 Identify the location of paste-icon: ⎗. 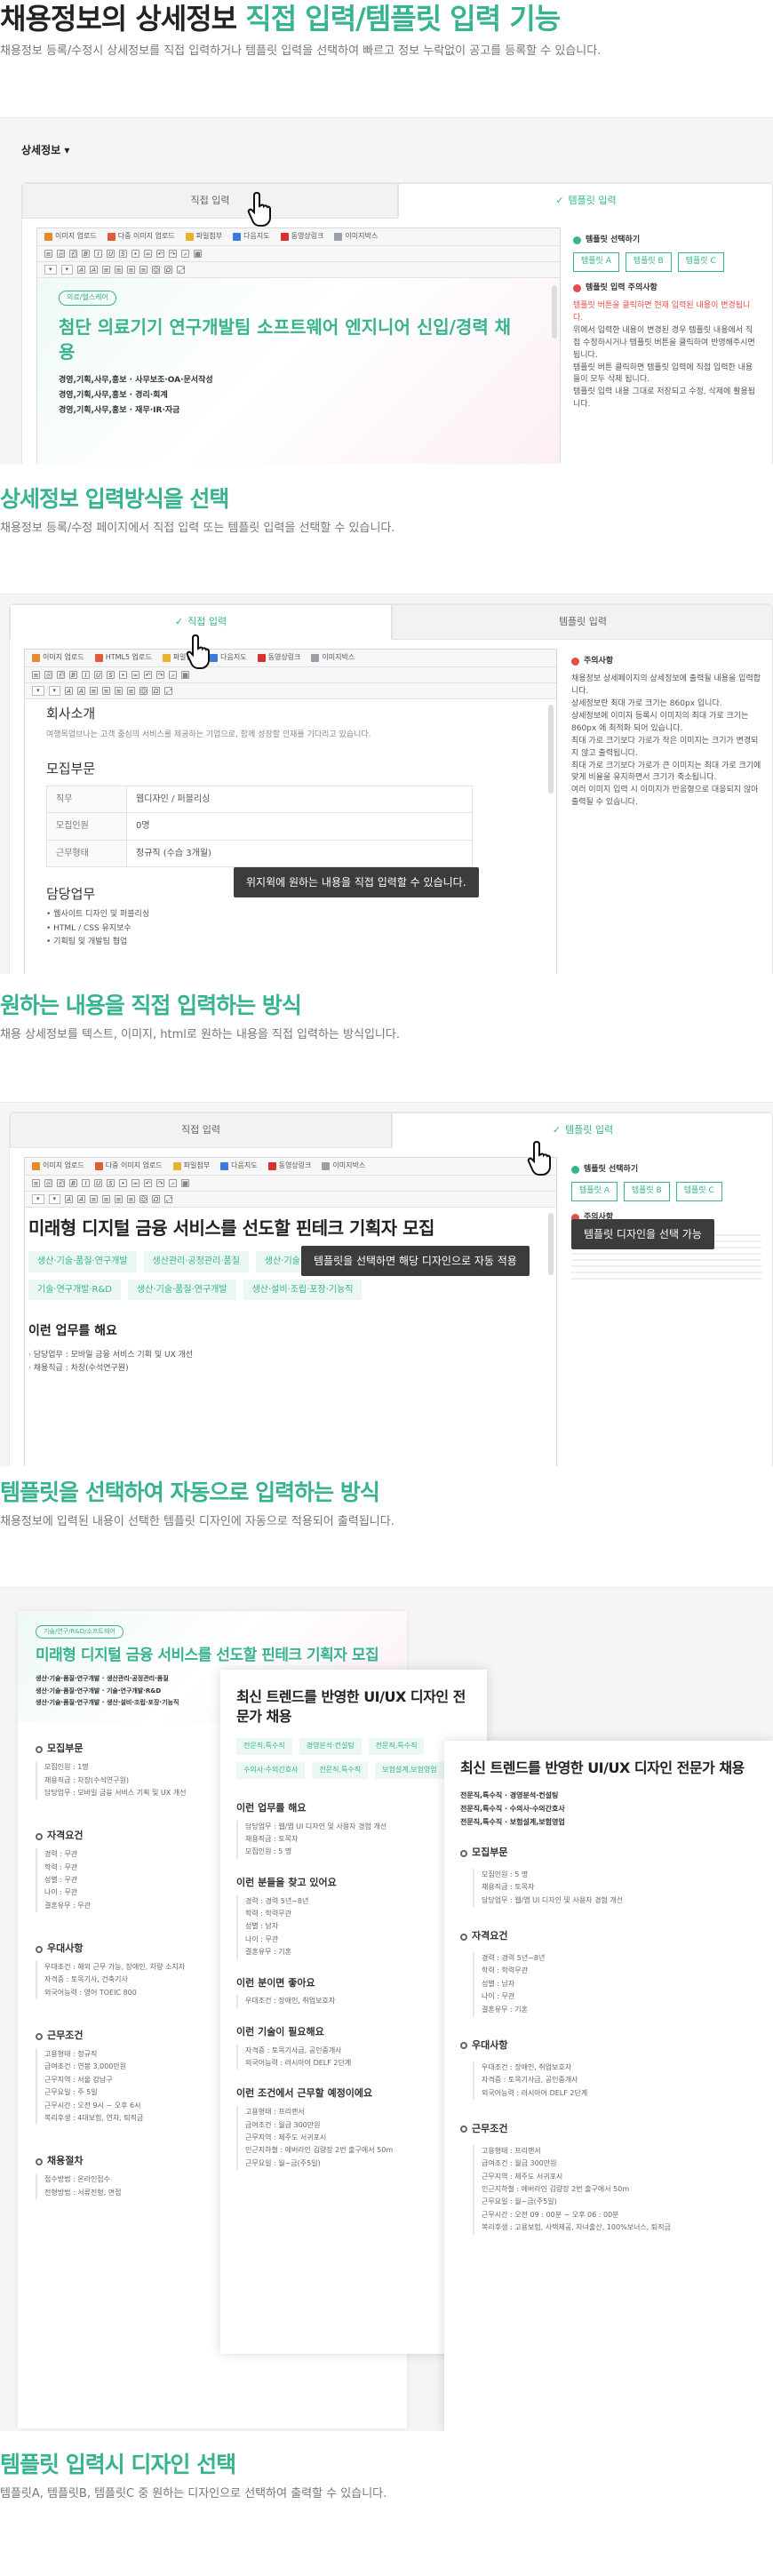
(61, 1183).